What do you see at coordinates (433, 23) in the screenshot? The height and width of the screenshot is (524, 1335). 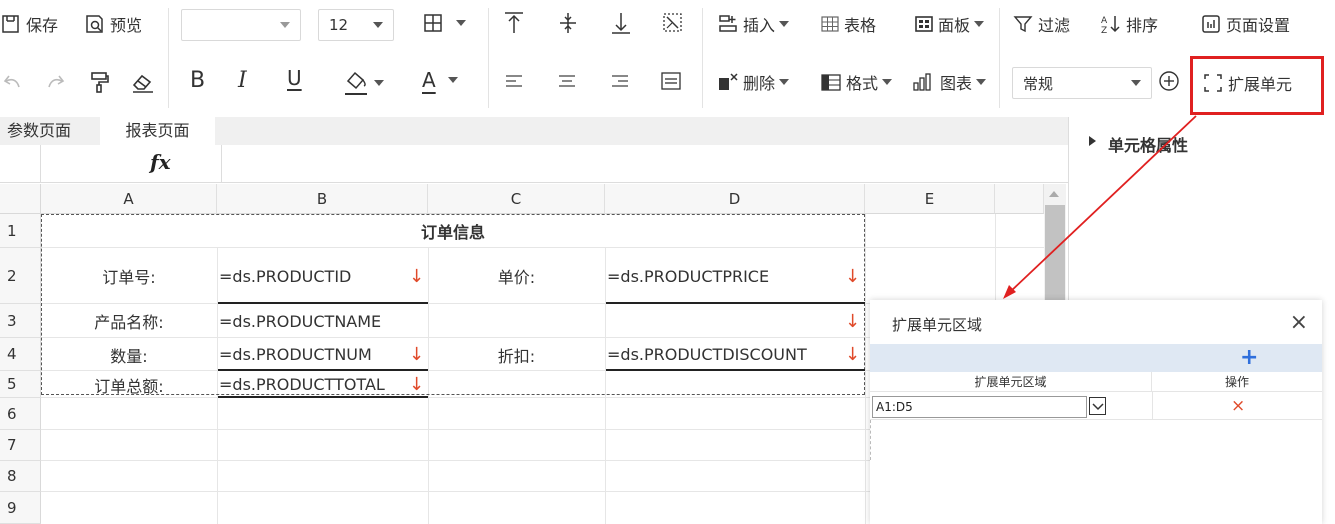 I see `border-icon` at bounding box center [433, 23].